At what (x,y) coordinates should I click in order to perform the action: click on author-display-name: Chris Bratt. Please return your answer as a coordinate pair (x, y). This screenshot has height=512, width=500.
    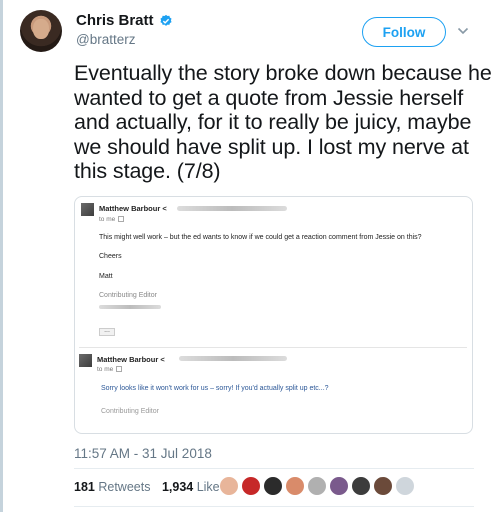
    Looking at the image, I should click on (115, 20).